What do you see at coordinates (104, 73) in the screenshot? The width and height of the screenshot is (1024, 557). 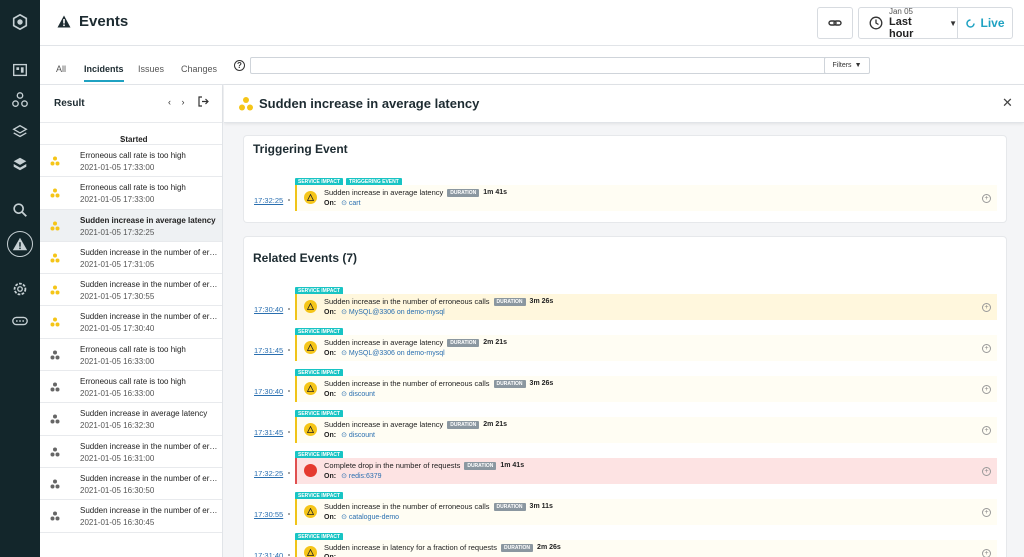 I see `tab-incidents: Incidents` at bounding box center [104, 73].